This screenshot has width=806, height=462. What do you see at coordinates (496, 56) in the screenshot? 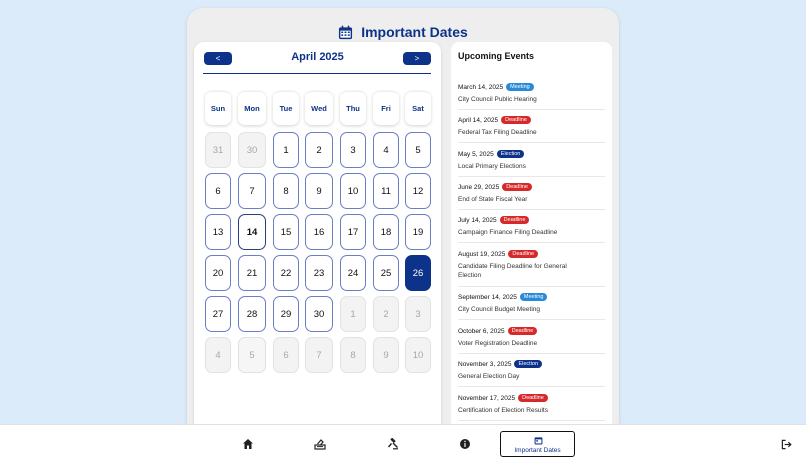
I see `upcoming-events-title: Upcoming Events` at bounding box center [496, 56].